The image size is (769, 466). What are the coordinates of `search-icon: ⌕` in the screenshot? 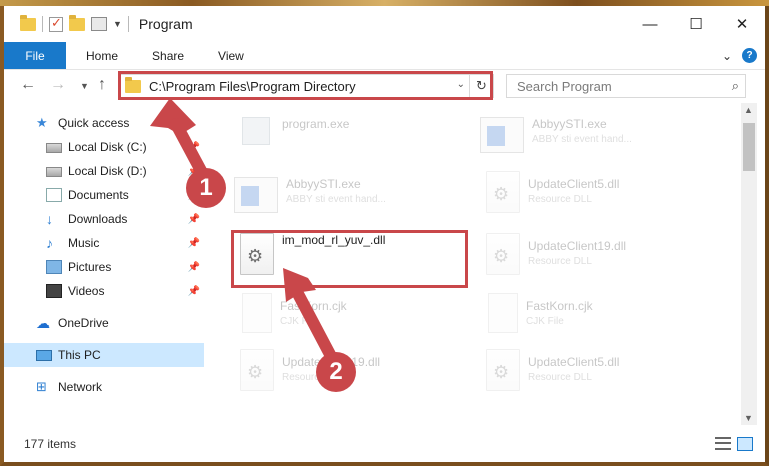 It's located at (735, 86).